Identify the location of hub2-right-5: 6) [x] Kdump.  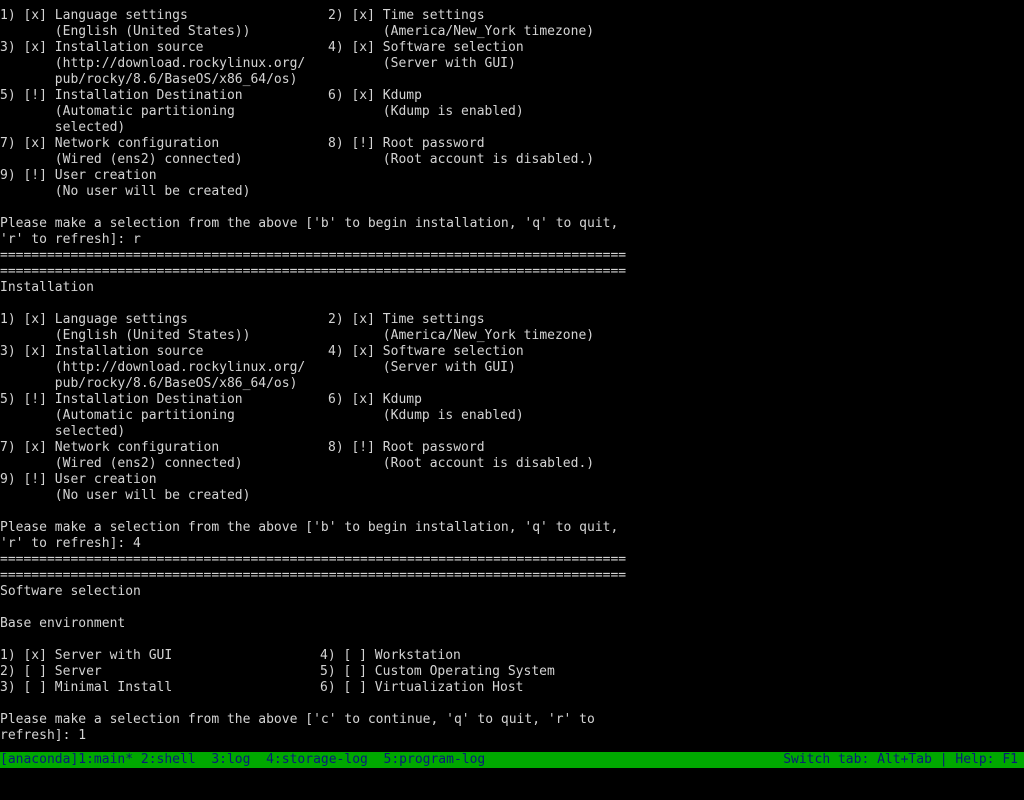
(375, 399).